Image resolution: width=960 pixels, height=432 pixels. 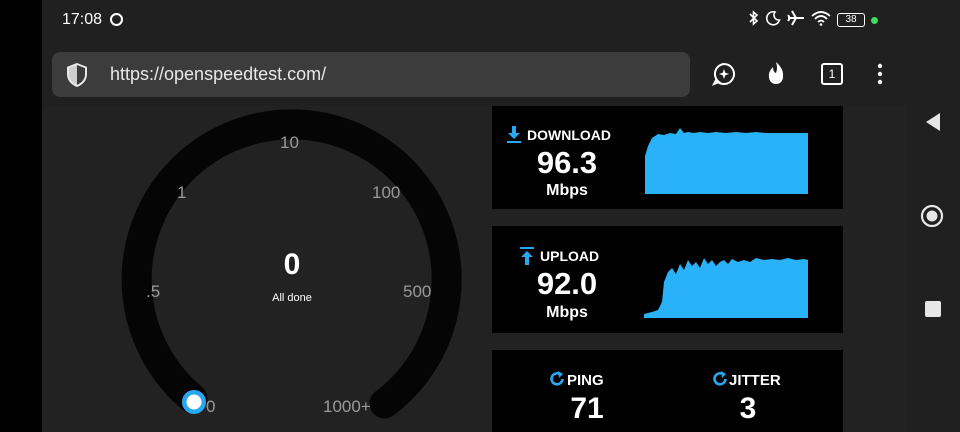 I want to click on address-bar: https://openspeedtest.com/, so click(x=371, y=74).